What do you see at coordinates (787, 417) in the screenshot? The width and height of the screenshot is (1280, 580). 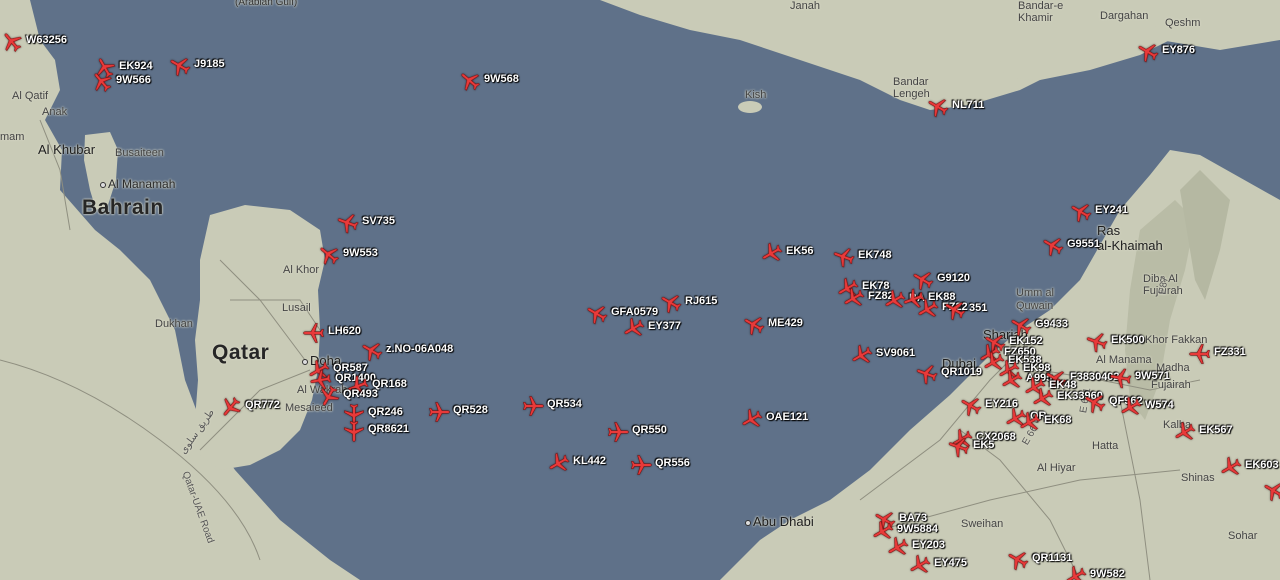 I see `flight-callsign: OAE121` at bounding box center [787, 417].